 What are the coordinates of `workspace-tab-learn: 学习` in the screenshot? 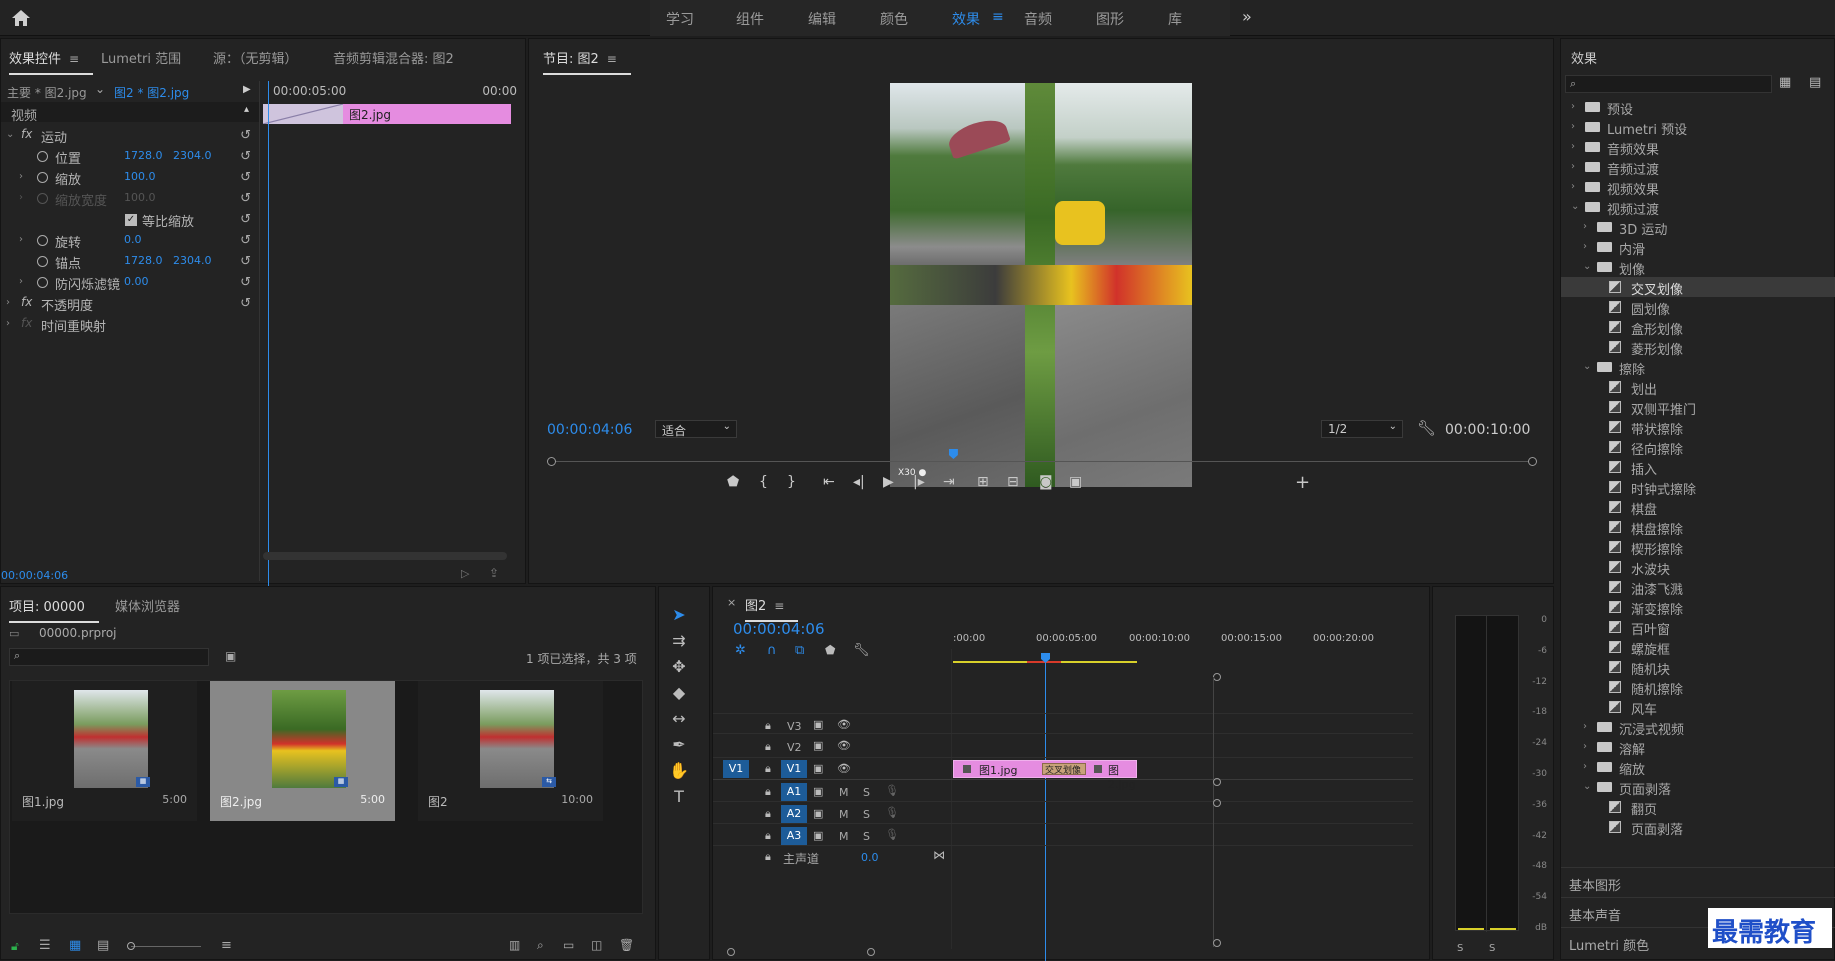 It's located at (680, 19).